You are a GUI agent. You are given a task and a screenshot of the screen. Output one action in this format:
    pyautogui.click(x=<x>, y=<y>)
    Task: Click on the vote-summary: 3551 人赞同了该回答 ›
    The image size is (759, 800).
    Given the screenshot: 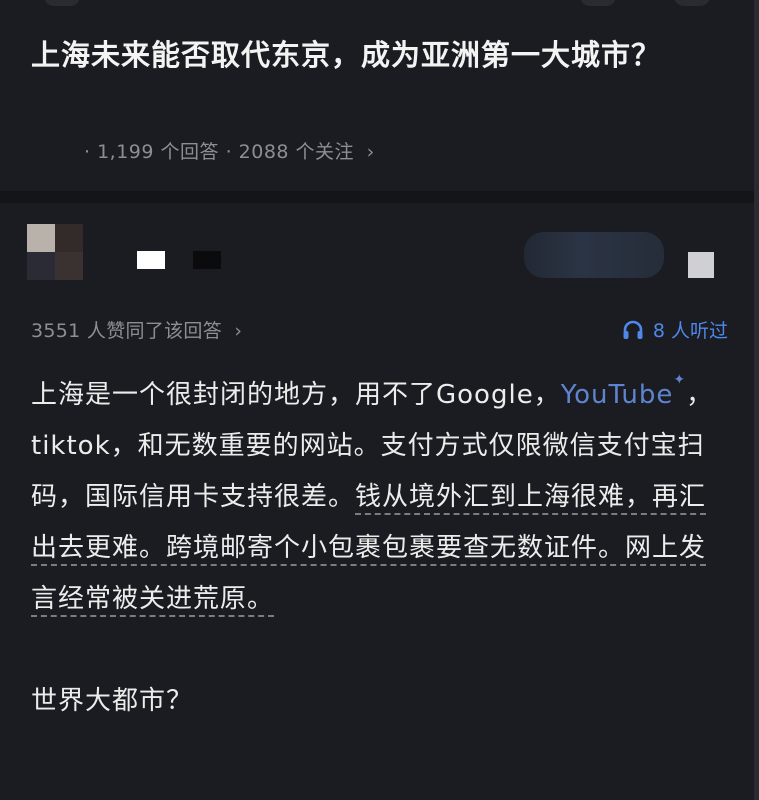 What is the action you would take?
    pyautogui.click(x=136, y=329)
    